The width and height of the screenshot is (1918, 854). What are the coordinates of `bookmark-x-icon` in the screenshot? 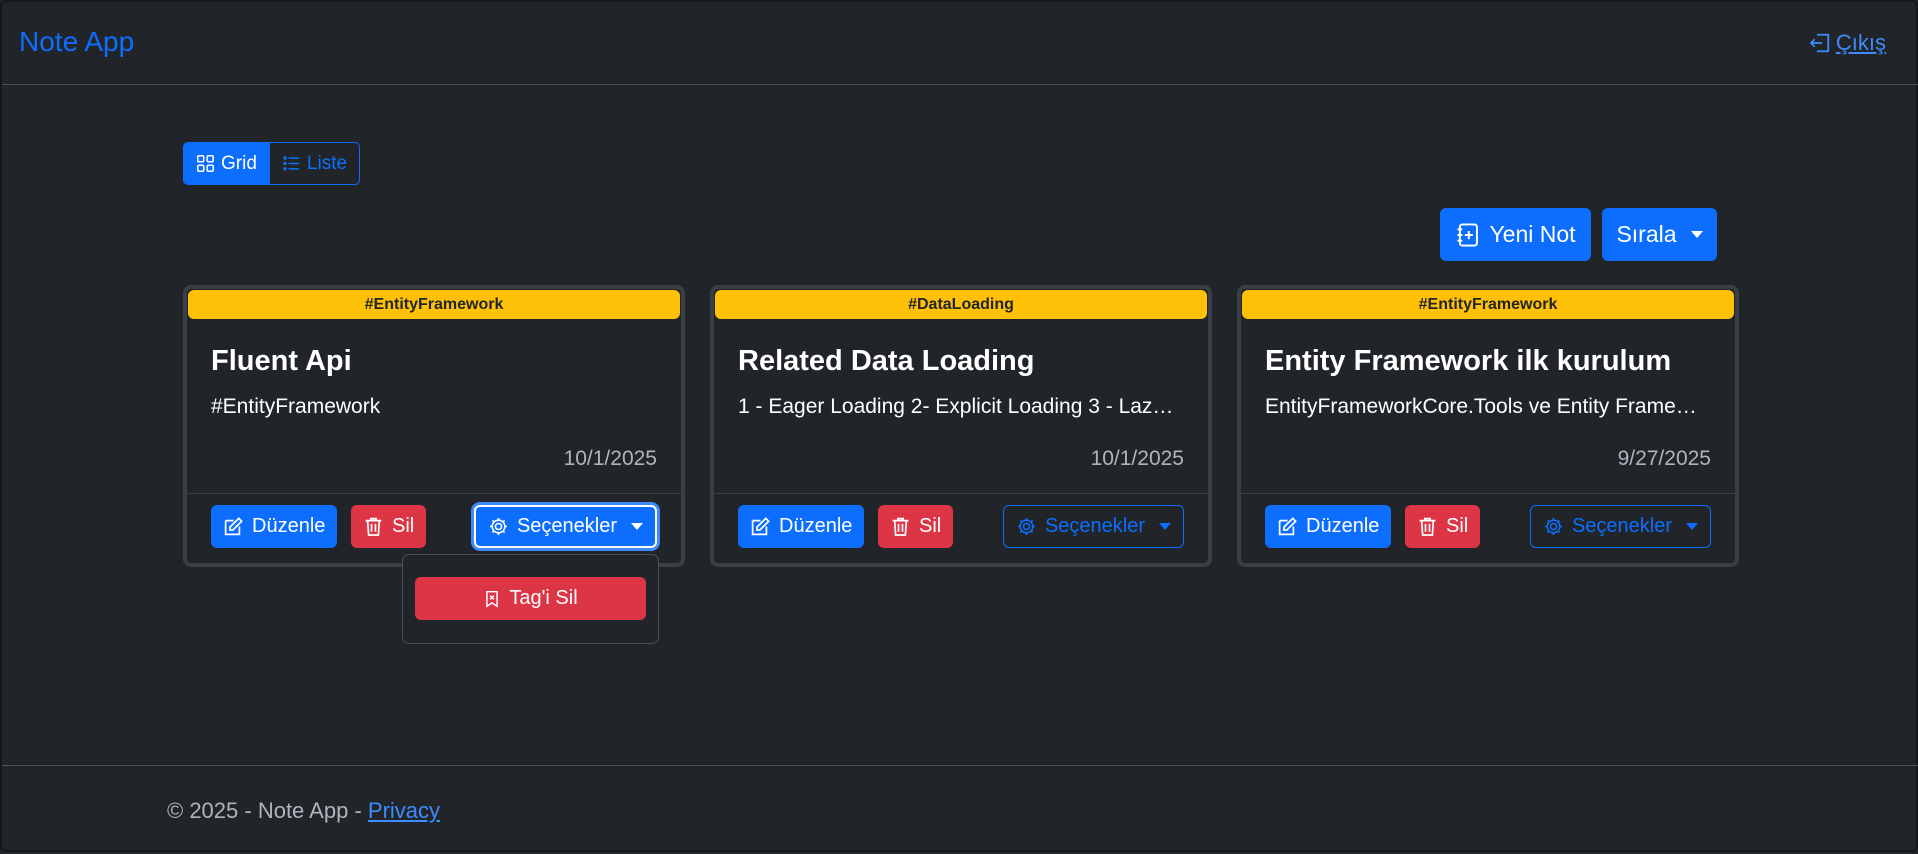 It's located at (492, 599).